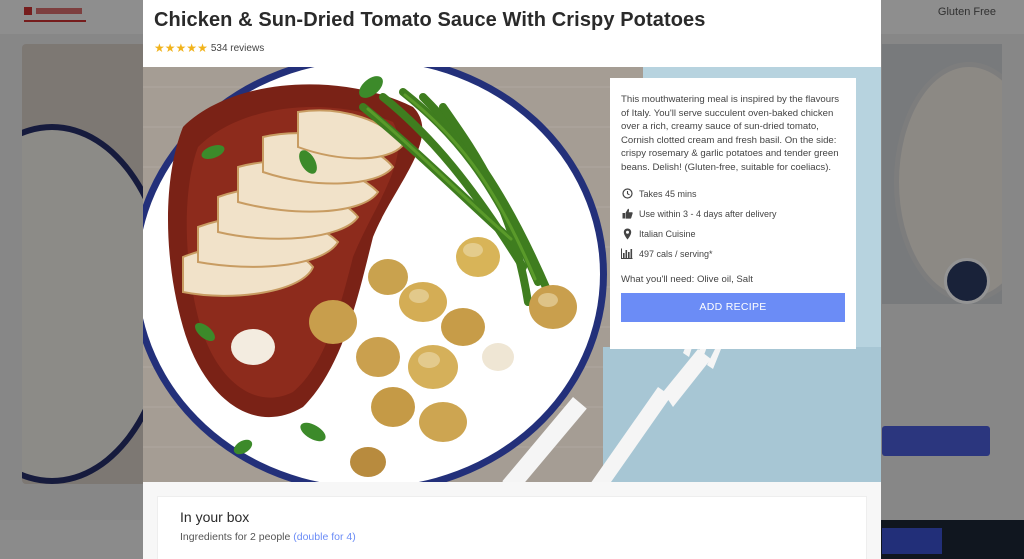 The width and height of the screenshot is (1024, 559). I want to click on meta-use-within-label: Use within 3 - 4 days after delivery, so click(708, 213).